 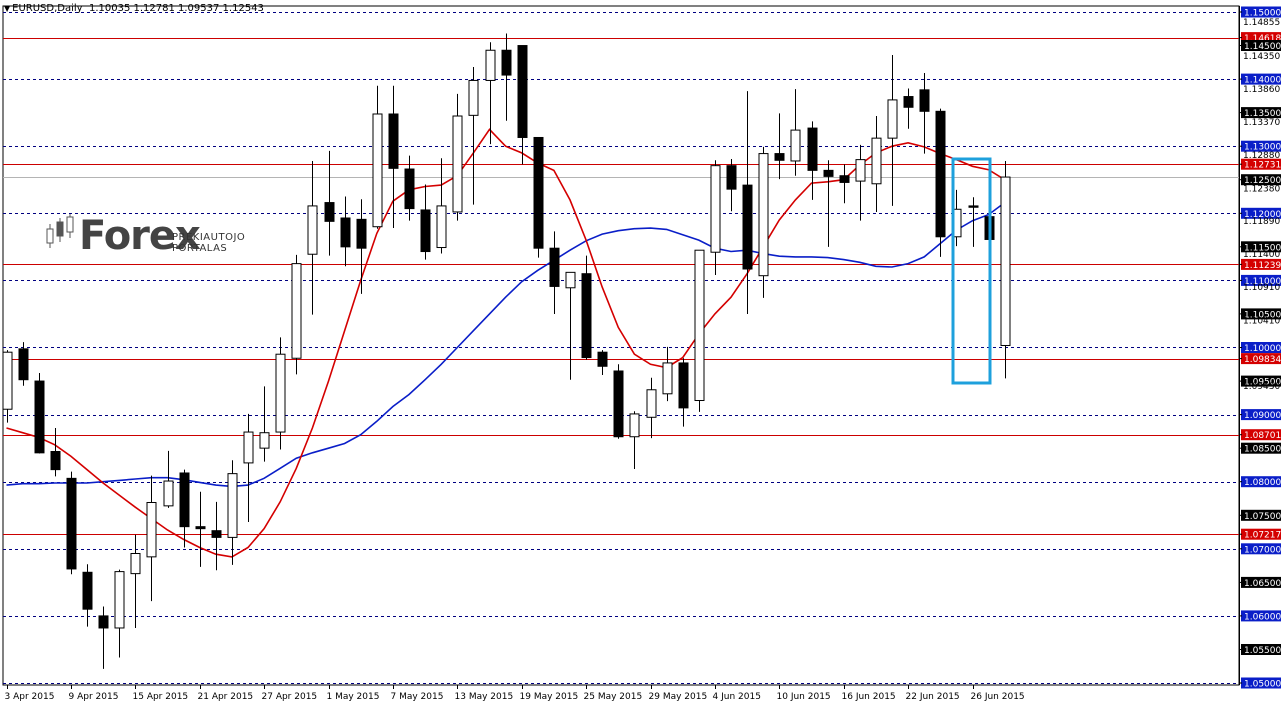 What do you see at coordinates (176, 8) in the screenshot?
I see `ohlc-label: 1.10035 1.12781 1.09537 1.12543` at bounding box center [176, 8].